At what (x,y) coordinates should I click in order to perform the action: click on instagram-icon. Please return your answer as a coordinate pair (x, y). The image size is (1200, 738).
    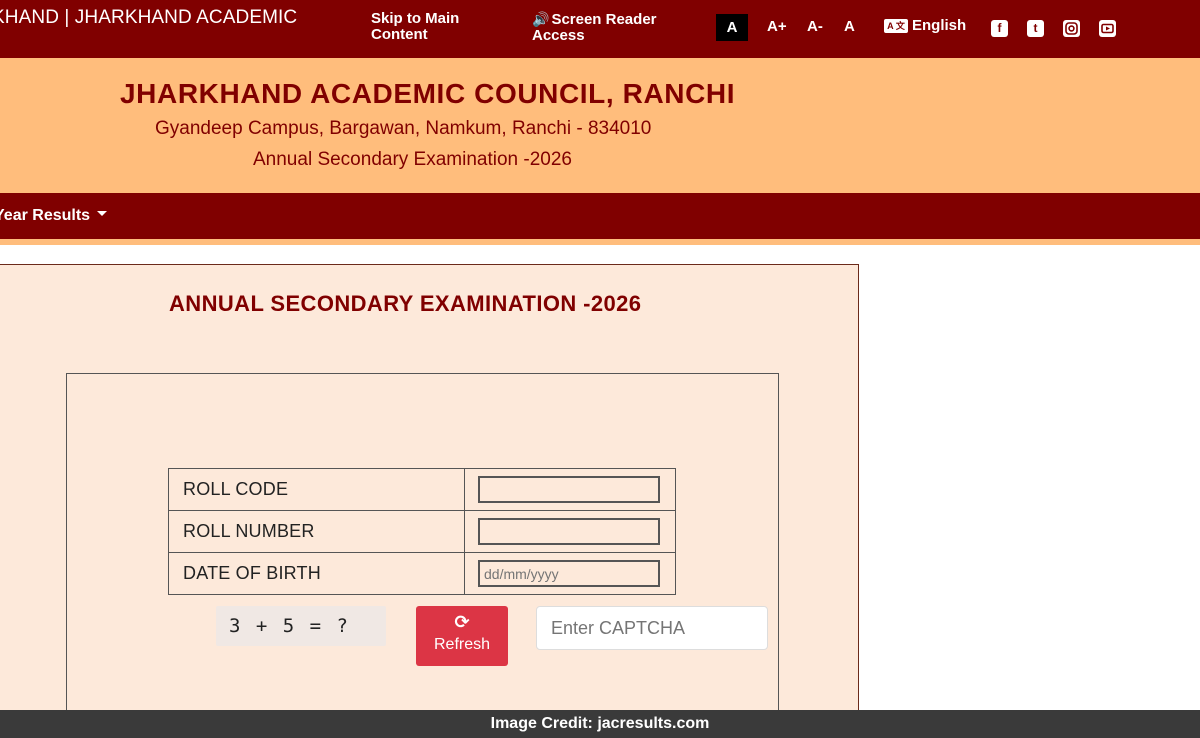
    Looking at the image, I should click on (1071, 28).